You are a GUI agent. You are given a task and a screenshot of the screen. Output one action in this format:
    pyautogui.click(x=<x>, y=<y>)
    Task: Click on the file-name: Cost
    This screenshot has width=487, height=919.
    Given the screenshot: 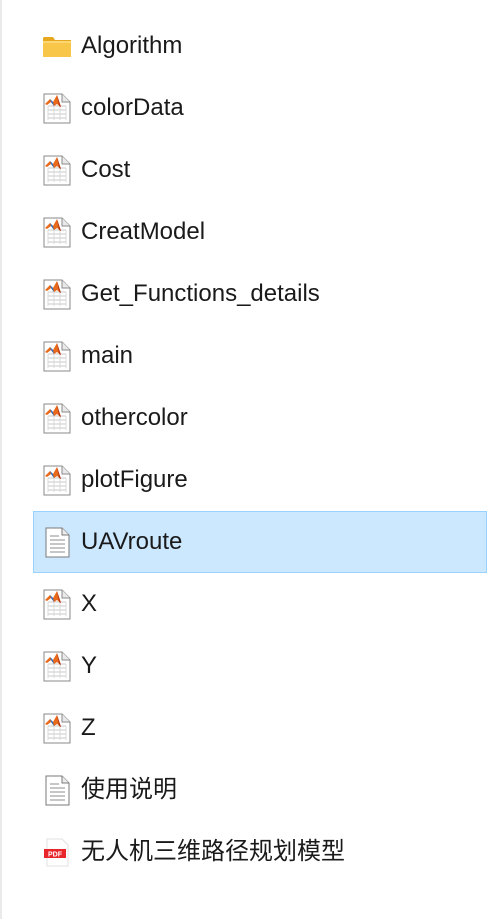 What is the action you would take?
    pyautogui.click(x=106, y=169)
    